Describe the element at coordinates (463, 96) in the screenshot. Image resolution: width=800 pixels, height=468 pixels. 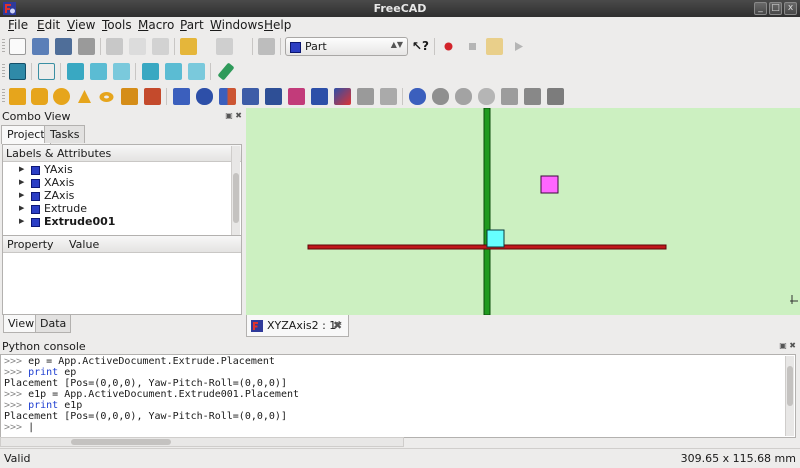
I see `part-fuse-icon` at that location.